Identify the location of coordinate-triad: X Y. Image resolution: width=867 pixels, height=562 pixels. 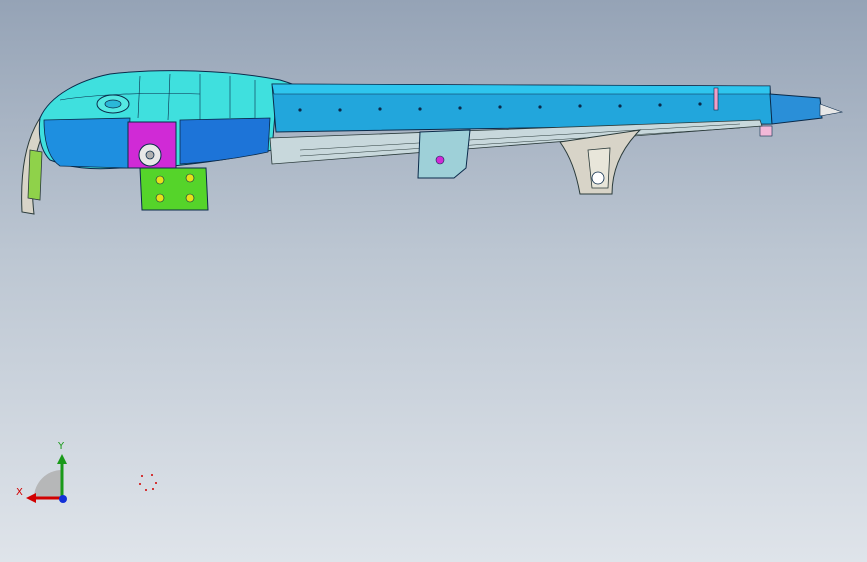
(44, 475).